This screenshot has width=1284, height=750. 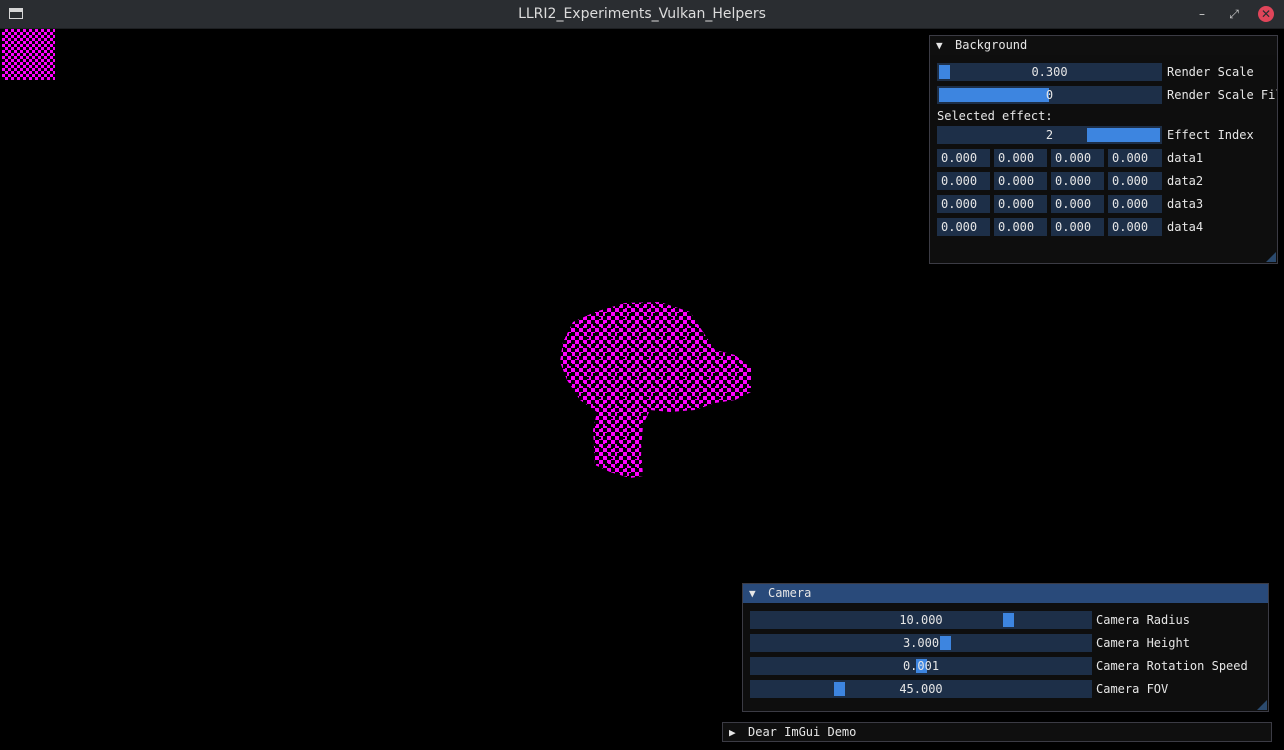 What do you see at coordinates (963, 227) in the screenshot?
I see `data4-x-field: 0.000` at bounding box center [963, 227].